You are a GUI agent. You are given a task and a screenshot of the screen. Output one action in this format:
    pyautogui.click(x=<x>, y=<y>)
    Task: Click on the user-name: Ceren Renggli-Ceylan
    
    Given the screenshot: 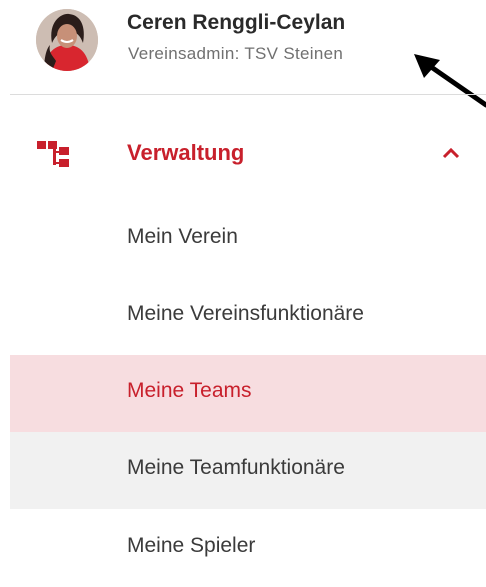 What is the action you would take?
    pyautogui.click(x=236, y=22)
    